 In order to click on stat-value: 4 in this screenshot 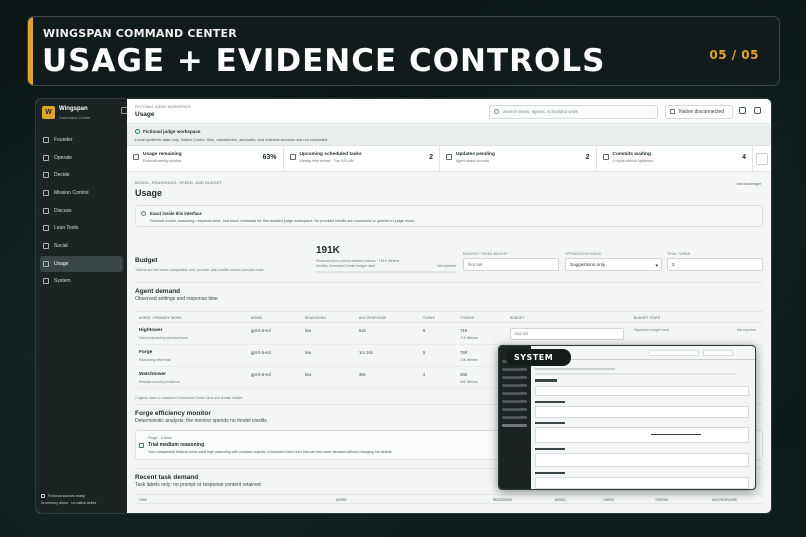, I will do `click(744, 157)`.